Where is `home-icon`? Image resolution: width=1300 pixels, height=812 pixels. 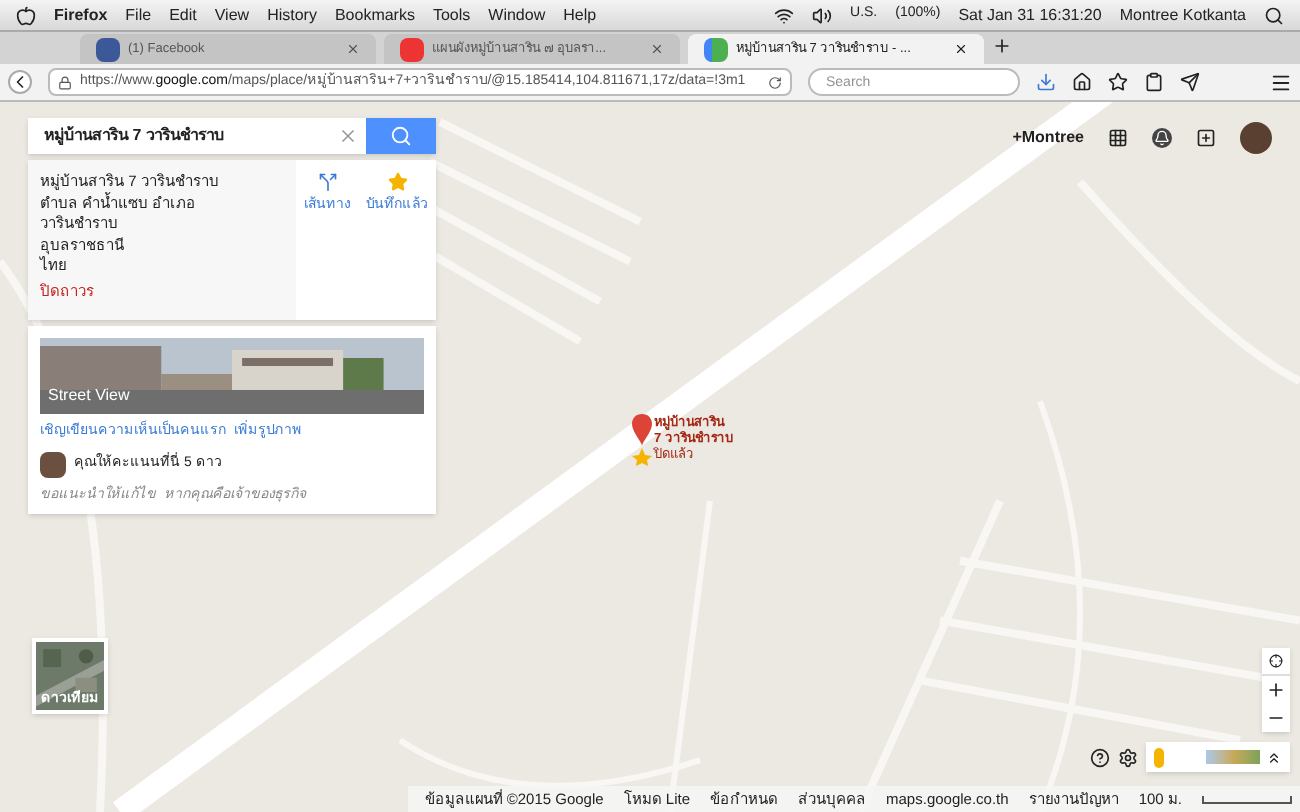 home-icon is located at coordinates (1082, 82).